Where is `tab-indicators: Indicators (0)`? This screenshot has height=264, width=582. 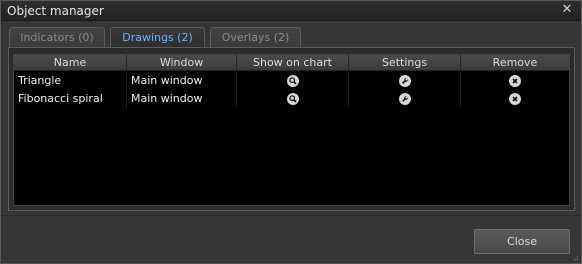 tab-indicators: Indicators (0) is located at coordinates (57, 37).